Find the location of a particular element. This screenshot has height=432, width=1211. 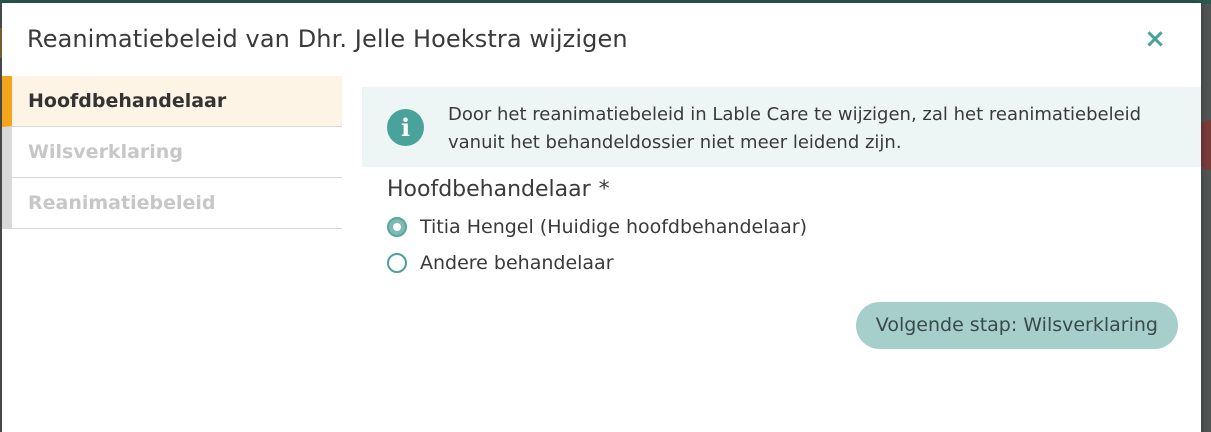

field-label: Hoofdbehandelaar * is located at coordinates (498, 189).